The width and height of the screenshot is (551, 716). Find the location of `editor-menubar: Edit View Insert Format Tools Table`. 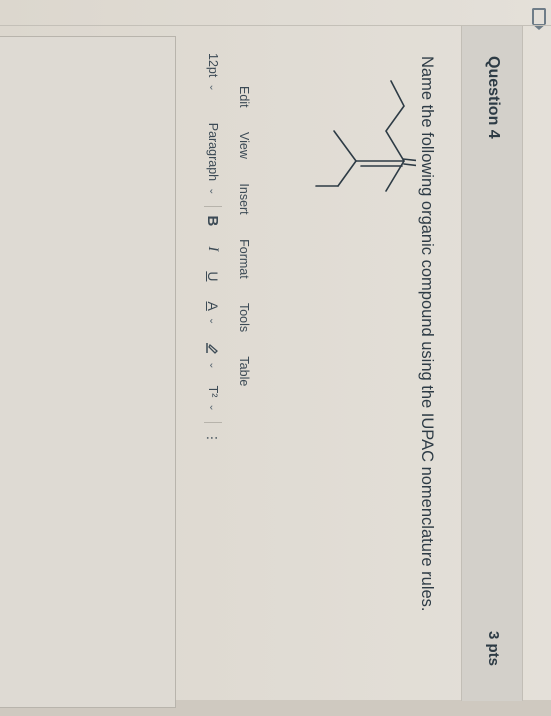

editor-menubar: Edit View Insert Format Tools Table is located at coordinates (244, 246).